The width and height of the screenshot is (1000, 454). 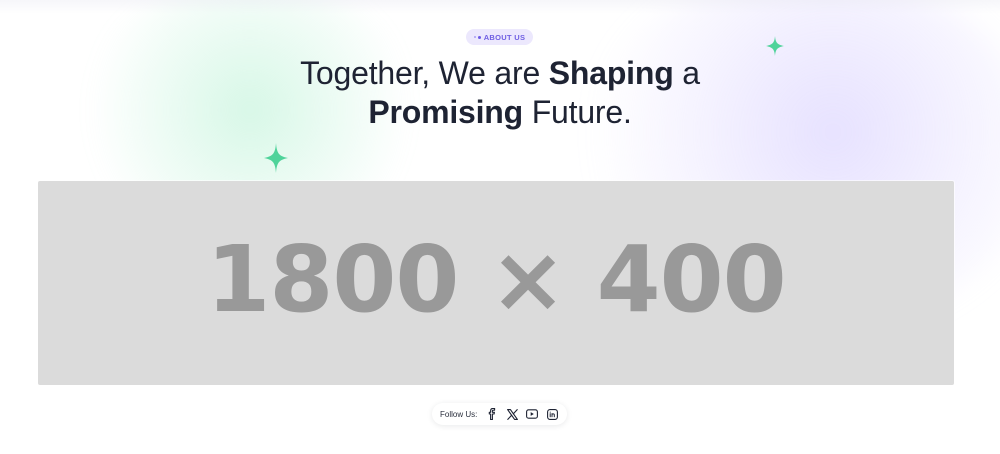 I want to click on title-line-2: Promising Future., so click(x=500, y=112).